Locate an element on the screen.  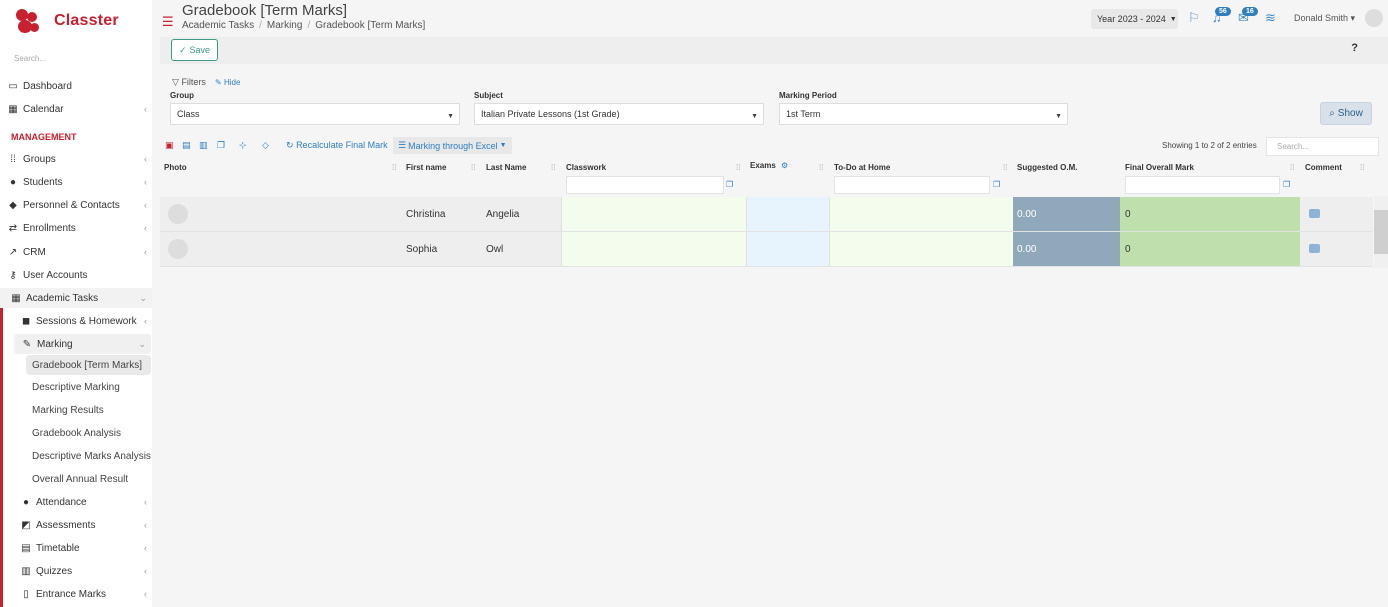
final-mark-filter-input is located at coordinates (1202, 185).